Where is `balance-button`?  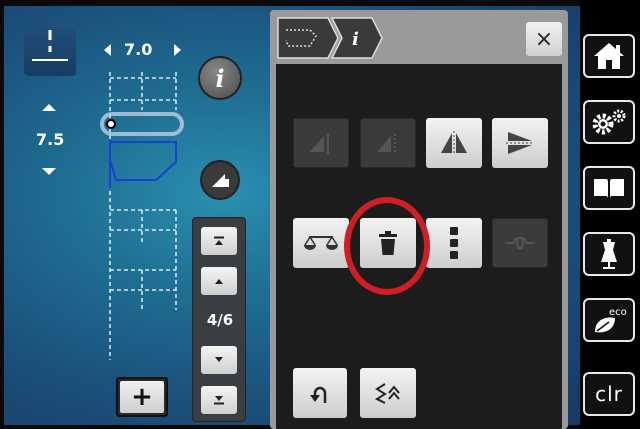
balance-button is located at coordinates (321, 243).